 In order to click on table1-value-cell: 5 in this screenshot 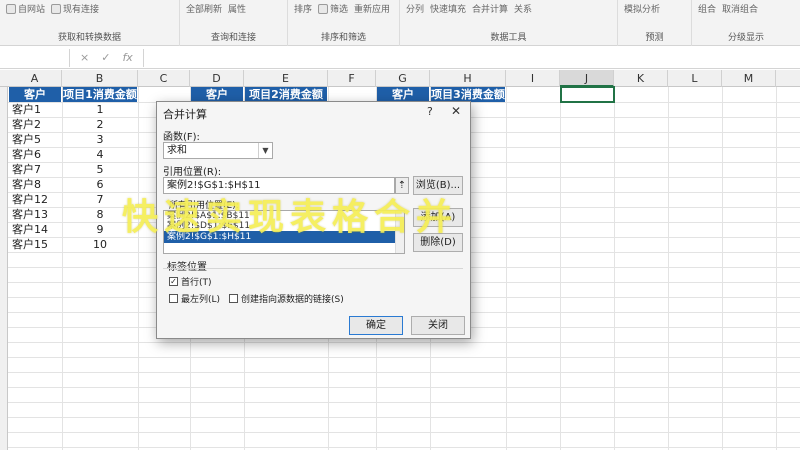, I will do `click(100, 169)`.